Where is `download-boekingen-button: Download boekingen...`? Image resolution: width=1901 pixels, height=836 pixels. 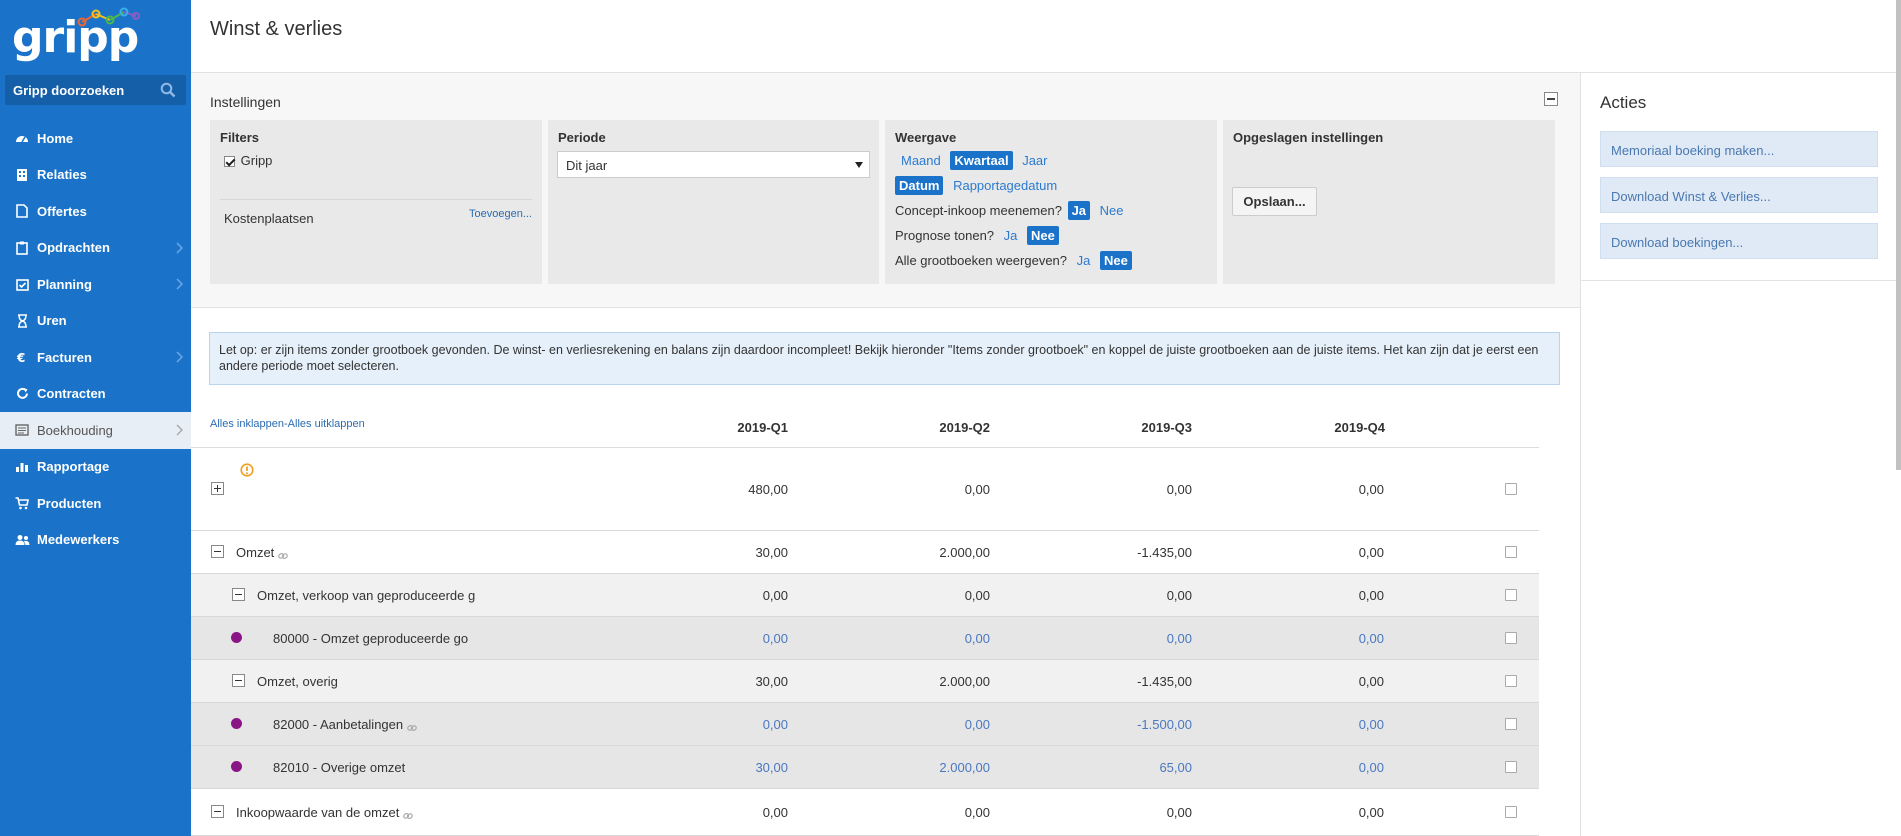 download-boekingen-button: Download boekingen... is located at coordinates (1739, 241).